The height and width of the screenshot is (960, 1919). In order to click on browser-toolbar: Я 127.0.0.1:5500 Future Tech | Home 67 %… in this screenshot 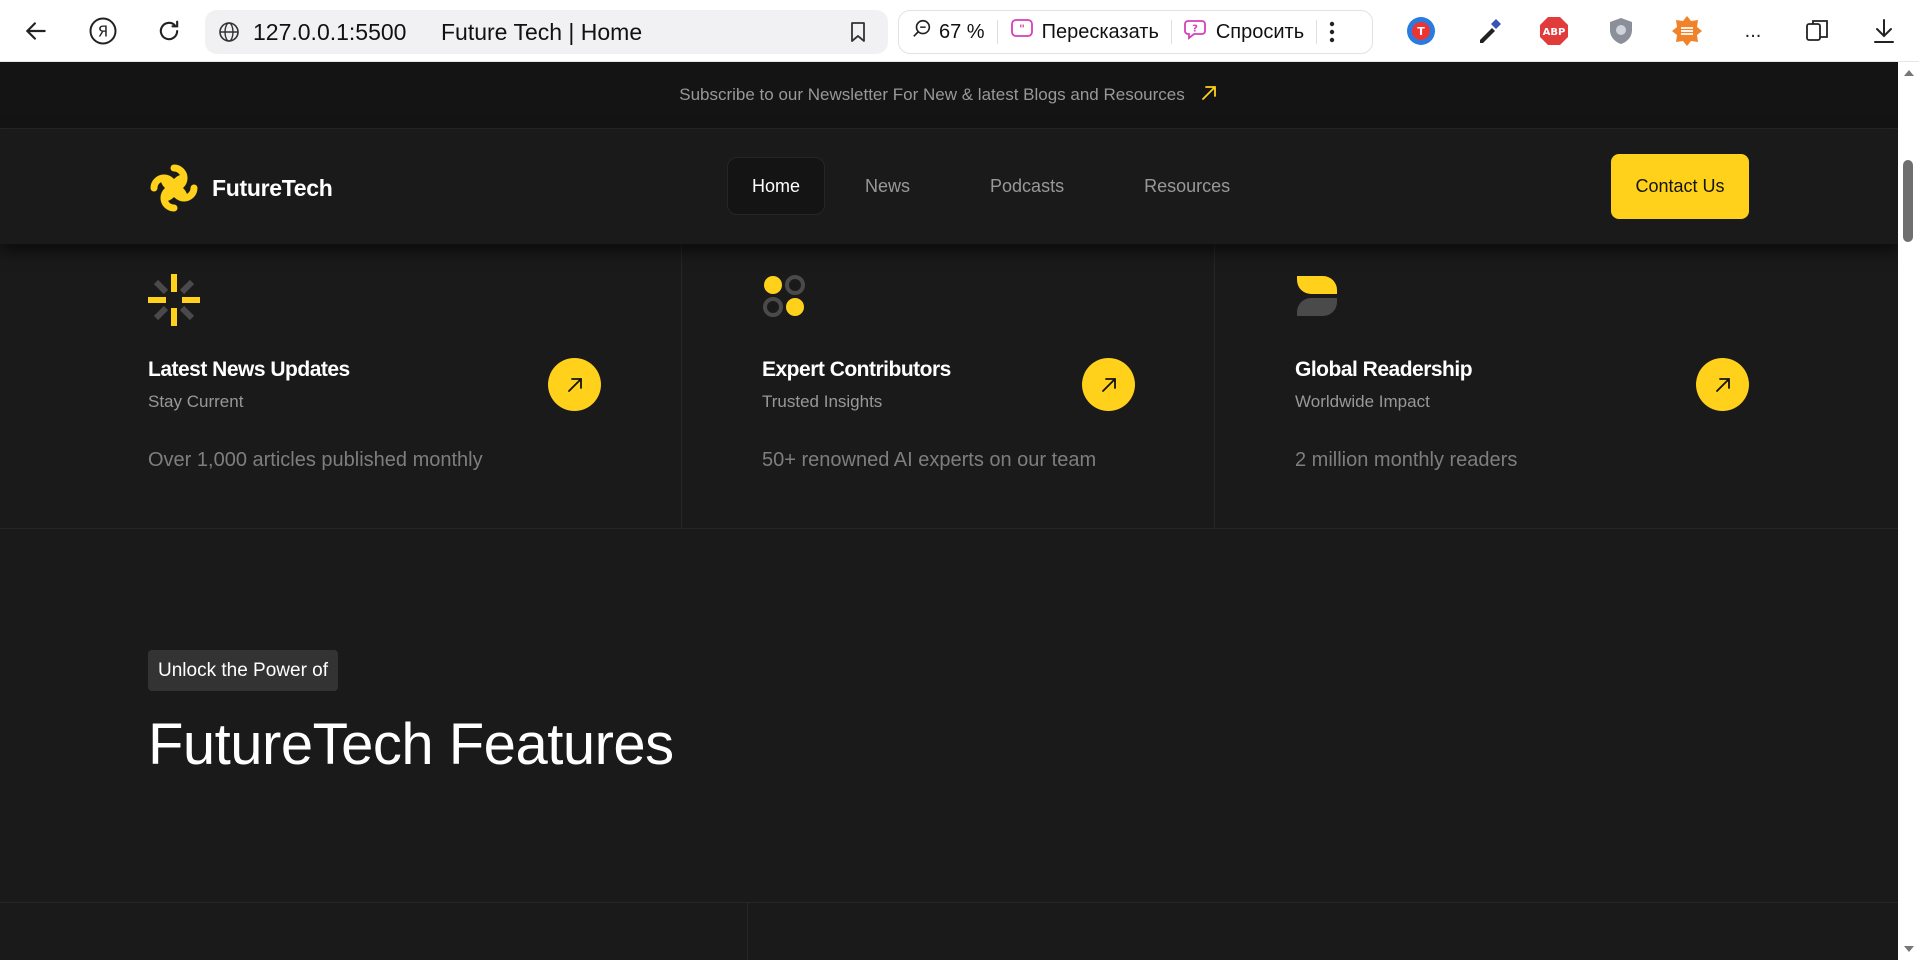, I will do `click(959, 31)`.